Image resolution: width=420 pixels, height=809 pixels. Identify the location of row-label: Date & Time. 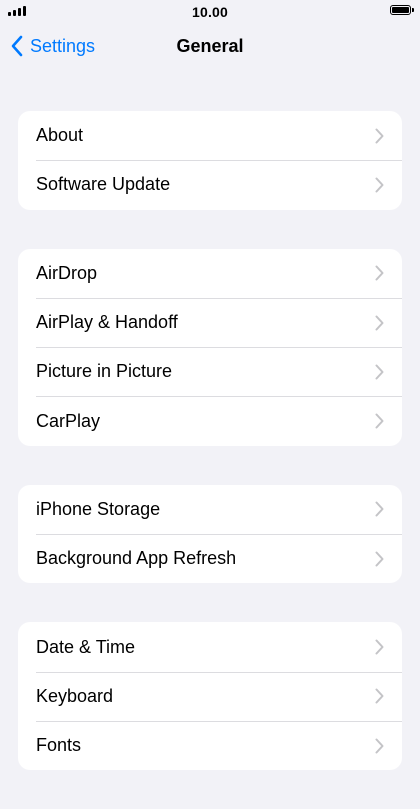
(86, 646).